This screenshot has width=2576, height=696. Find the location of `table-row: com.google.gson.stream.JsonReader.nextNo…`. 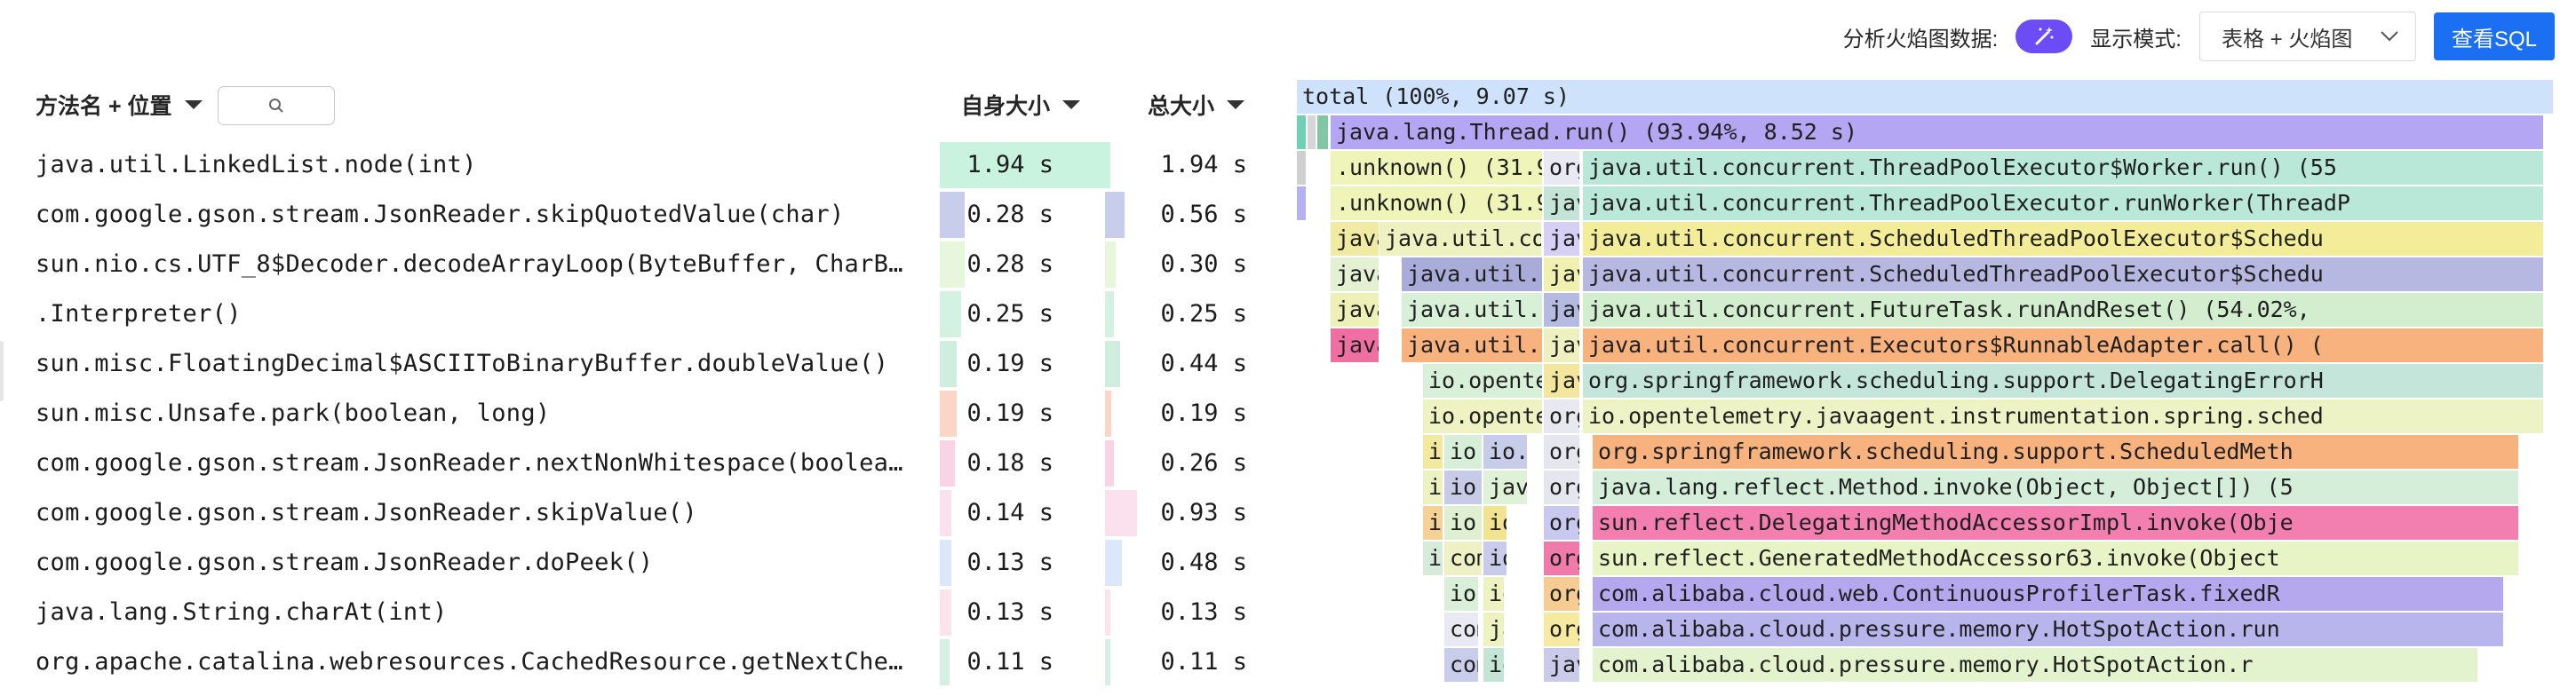

table-row: com.google.gson.stream.JsonReader.nextNo… is located at coordinates (635, 463).